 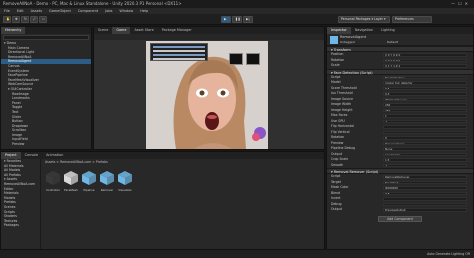 I want to click on prefab-asset-label: Visualizer, so click(x=125, y=190).